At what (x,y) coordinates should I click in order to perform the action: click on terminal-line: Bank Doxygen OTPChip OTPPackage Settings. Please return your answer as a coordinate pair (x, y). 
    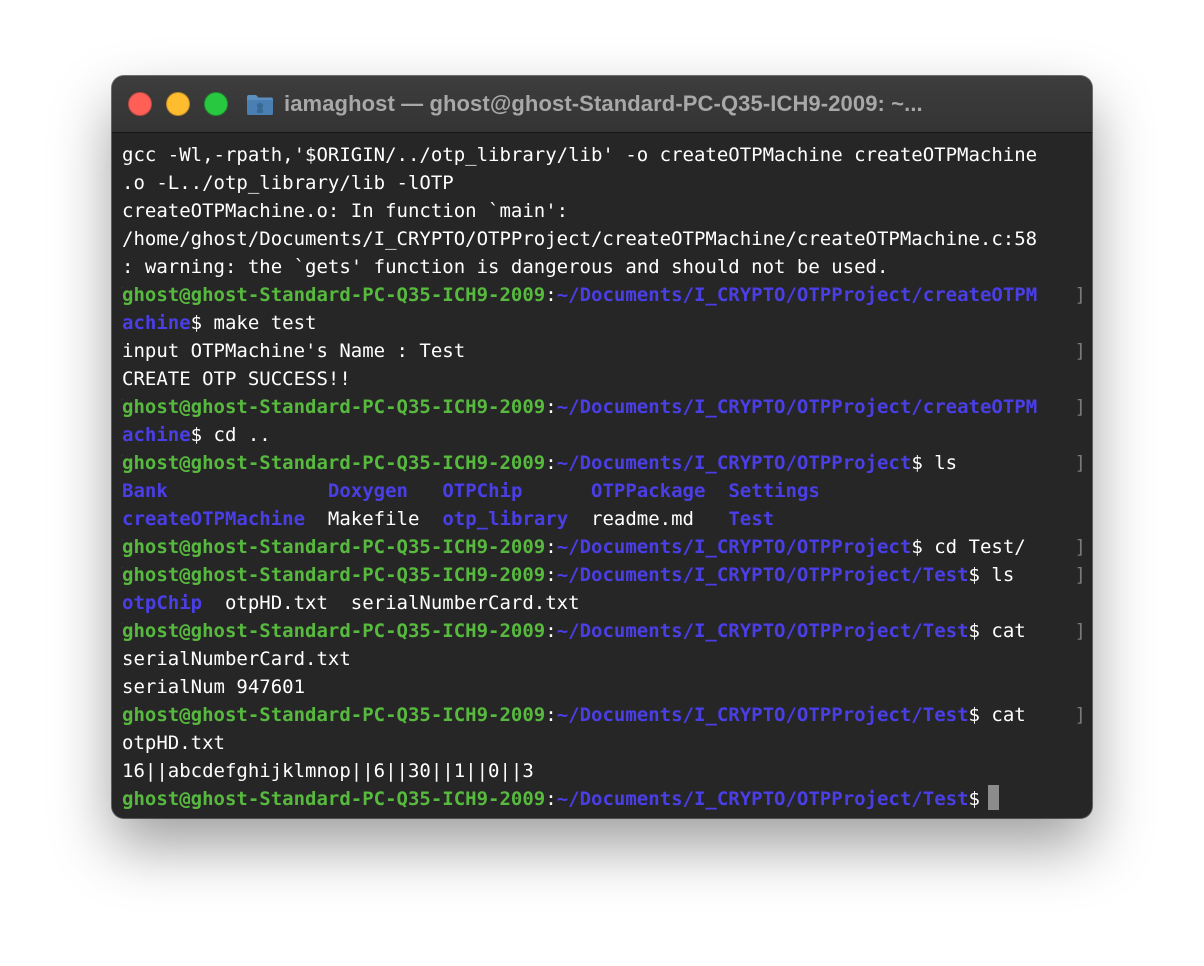
    Looking at the image, I should click on (604, 491).